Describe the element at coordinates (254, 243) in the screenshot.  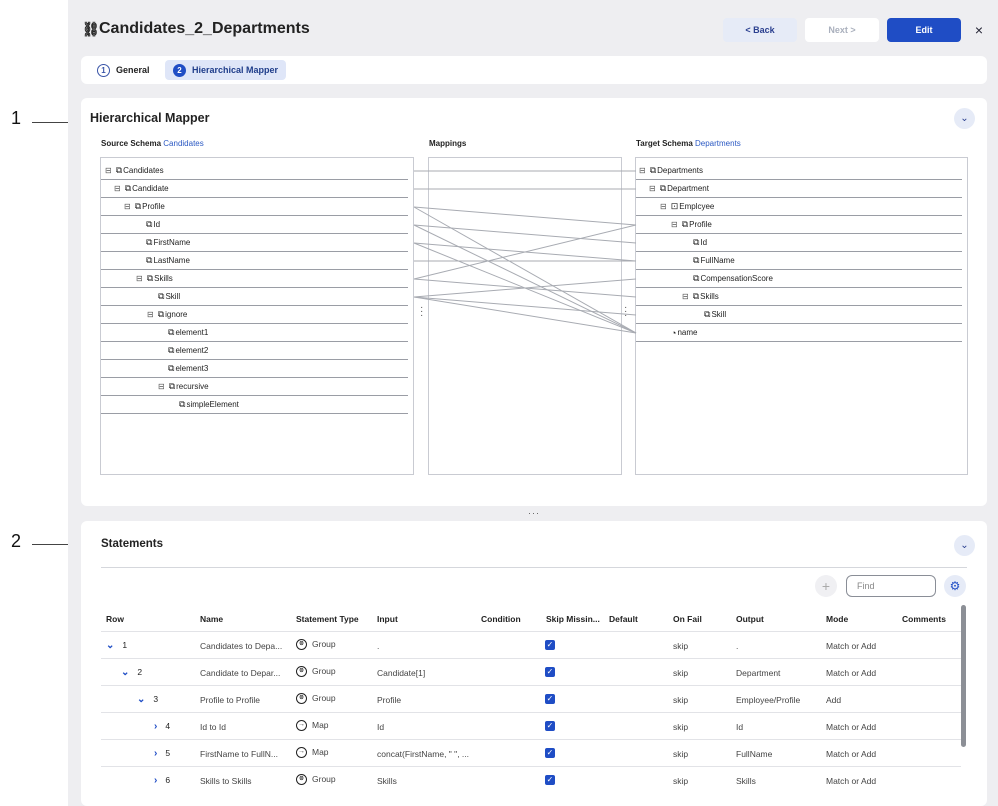
I see `source-node: ⧉ FirstName` at that location.